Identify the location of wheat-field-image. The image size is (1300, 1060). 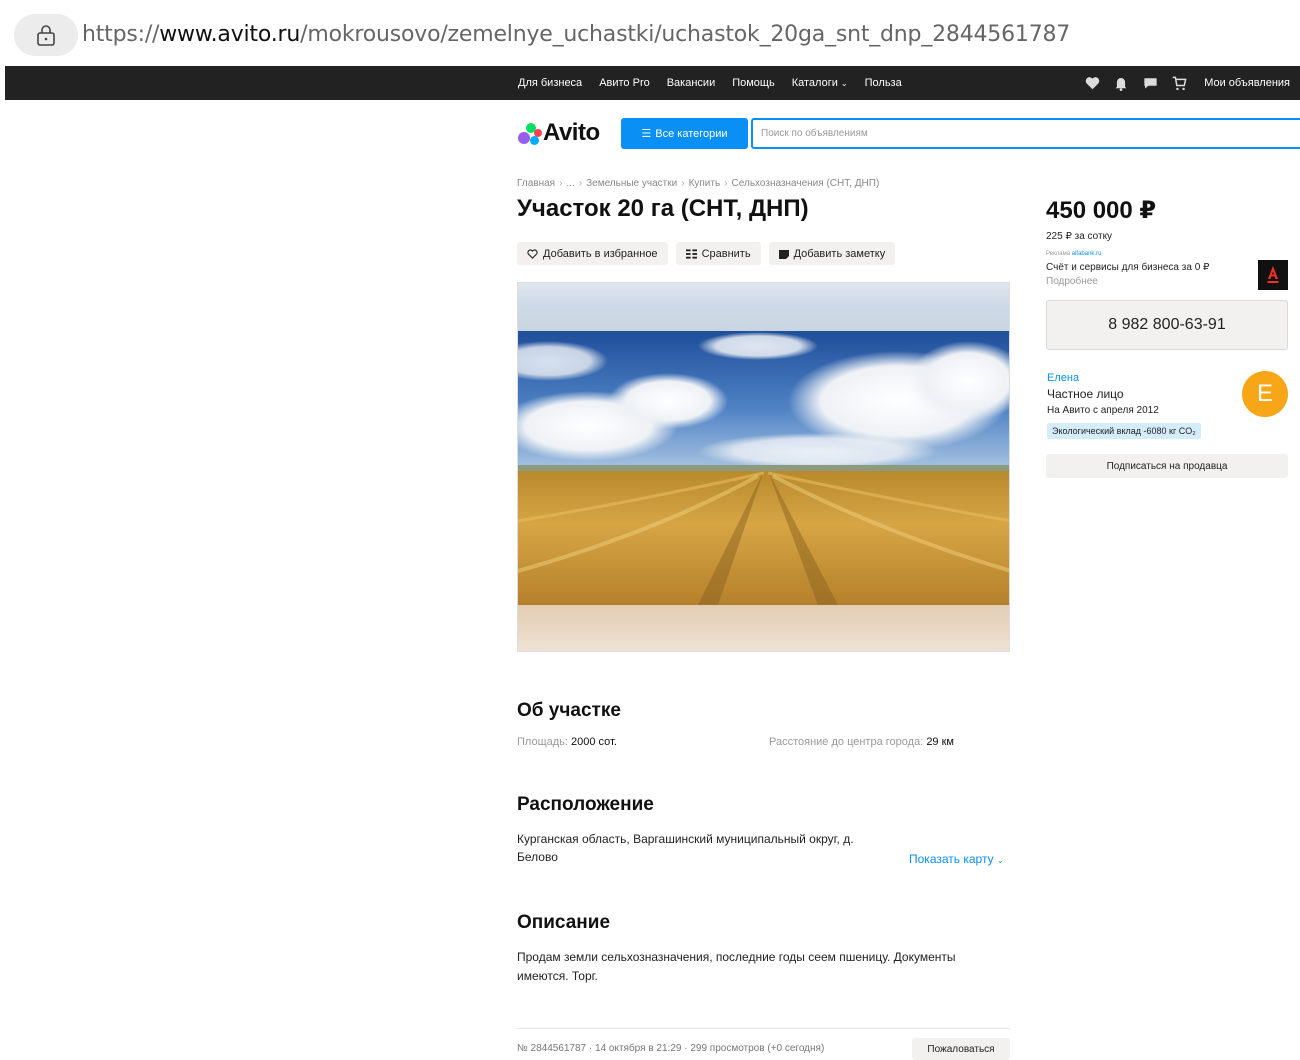
(763, 468).